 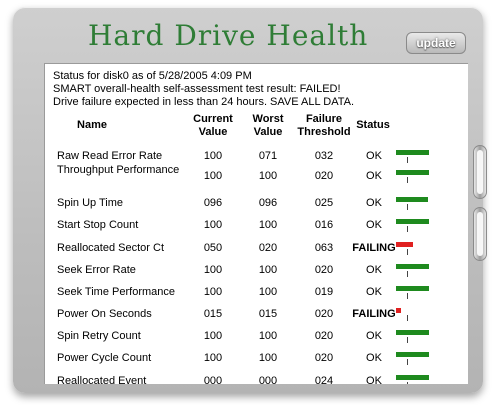 What do you see at coordinates (256, 204) in the screenshot?
I see `table-row: Spin Up Time 096 096 025 OK` at bounding box center [256, 204].